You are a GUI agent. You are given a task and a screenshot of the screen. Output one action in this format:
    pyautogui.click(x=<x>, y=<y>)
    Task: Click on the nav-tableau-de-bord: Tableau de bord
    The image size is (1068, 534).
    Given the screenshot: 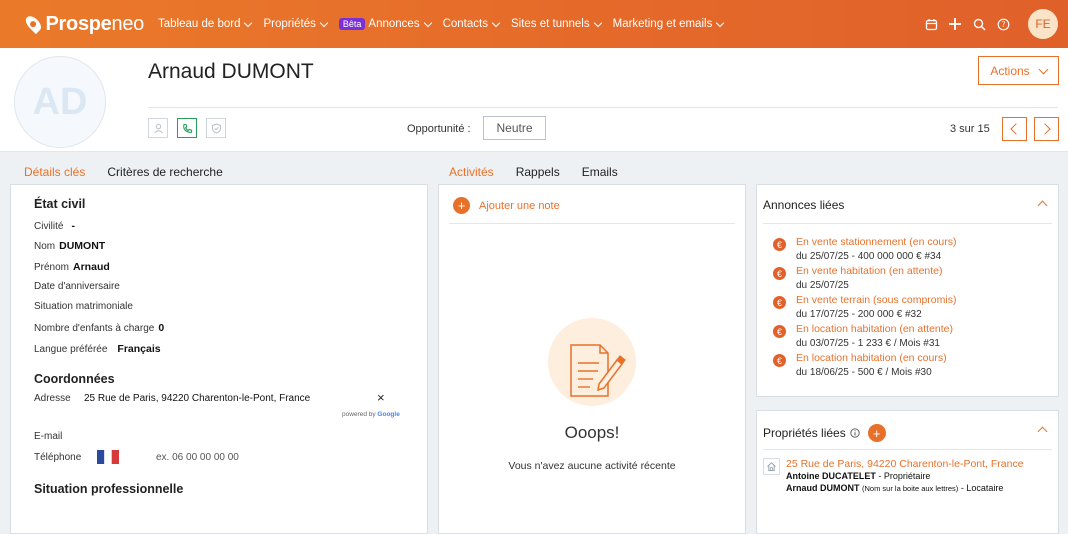 What is the action you would take?
    pyautogui.click(x=205, y=24)
    